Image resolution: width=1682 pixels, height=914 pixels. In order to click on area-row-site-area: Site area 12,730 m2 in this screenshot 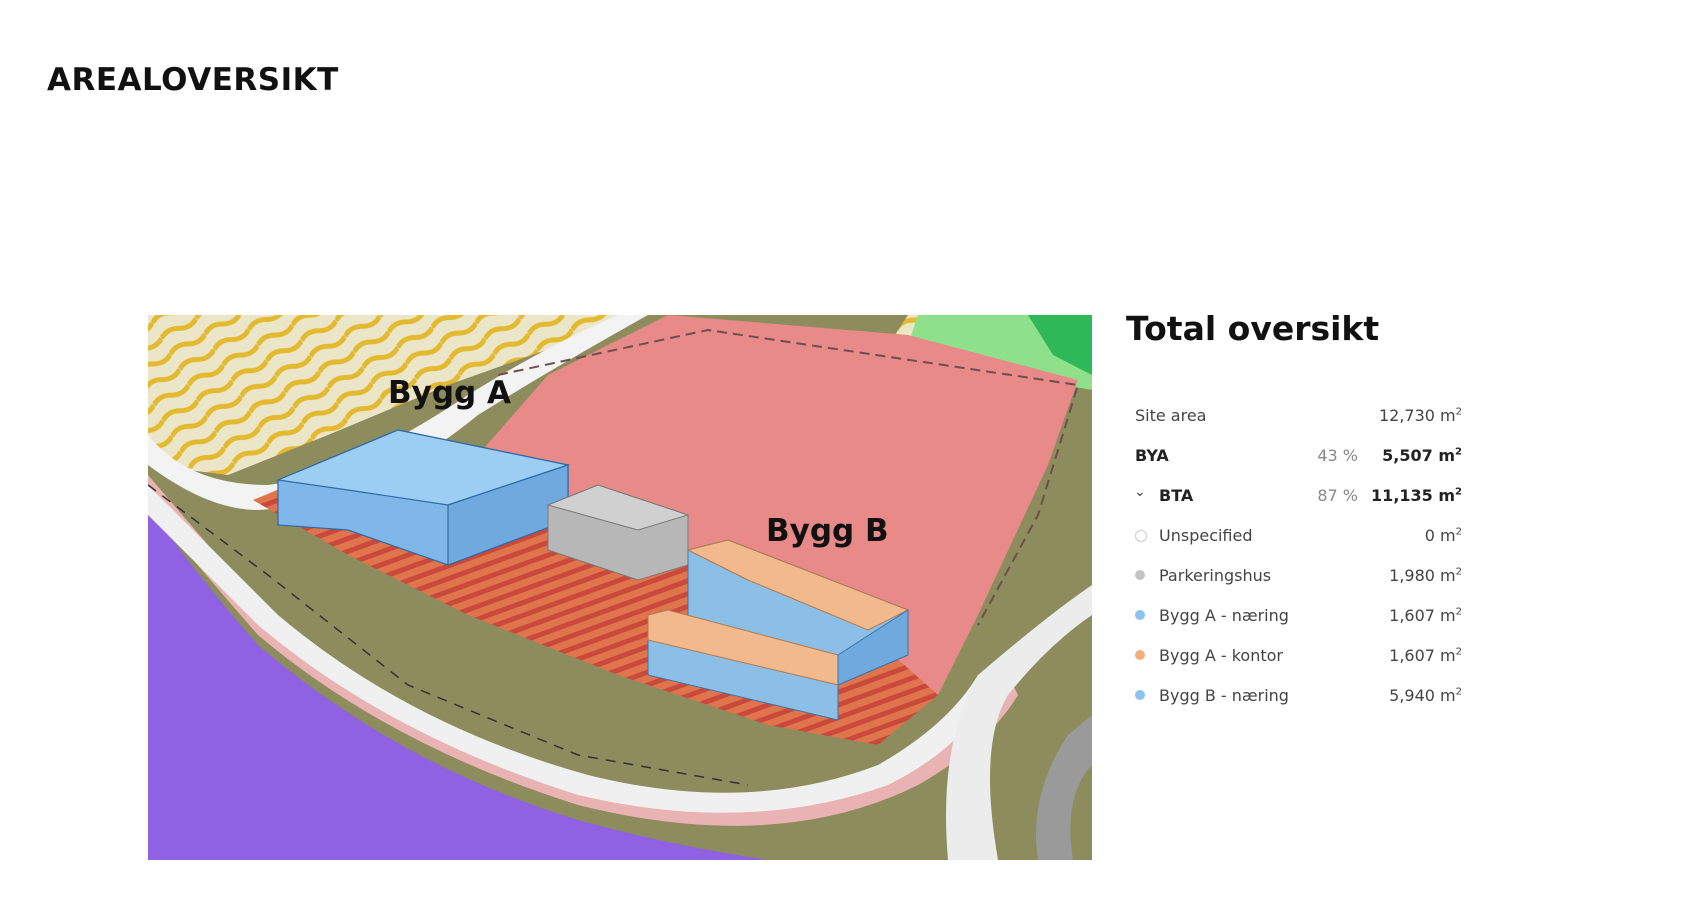, I will do `click(1296, 418)`.